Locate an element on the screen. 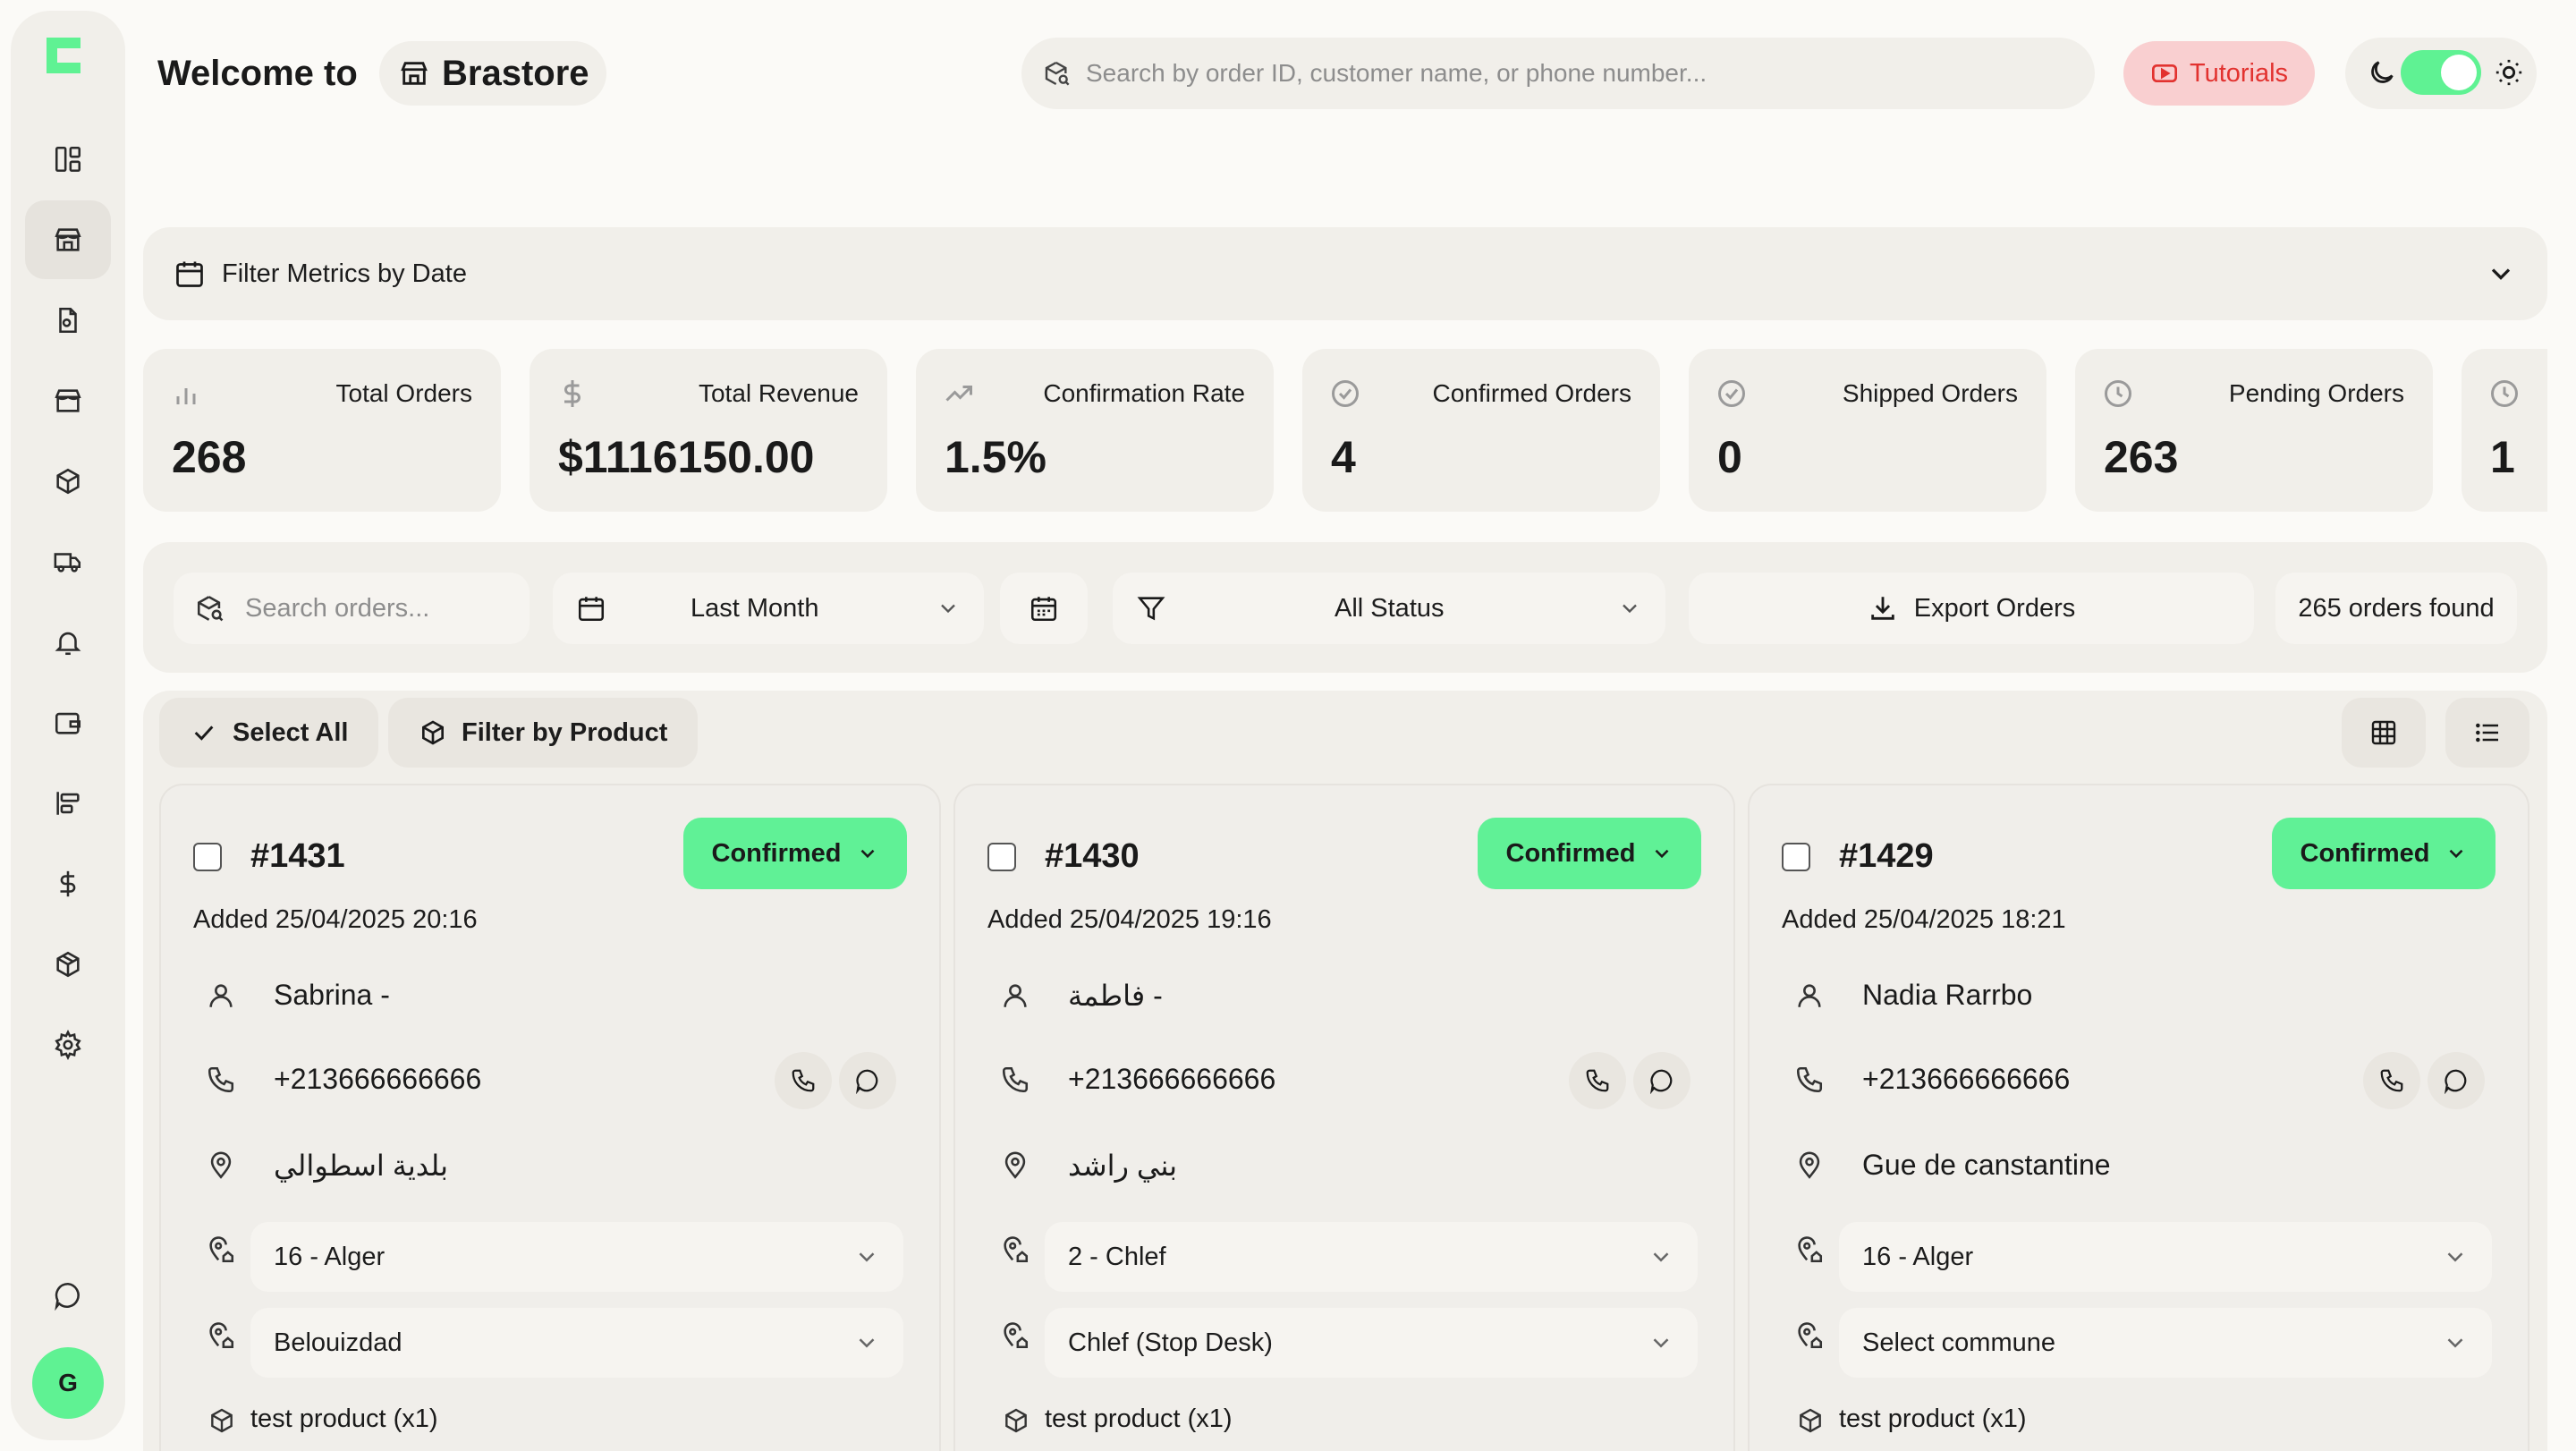 The image size is (2576, 1451). metric-shipped-orders: Shipped Orders 0 is located at coordinates (1867, 431).